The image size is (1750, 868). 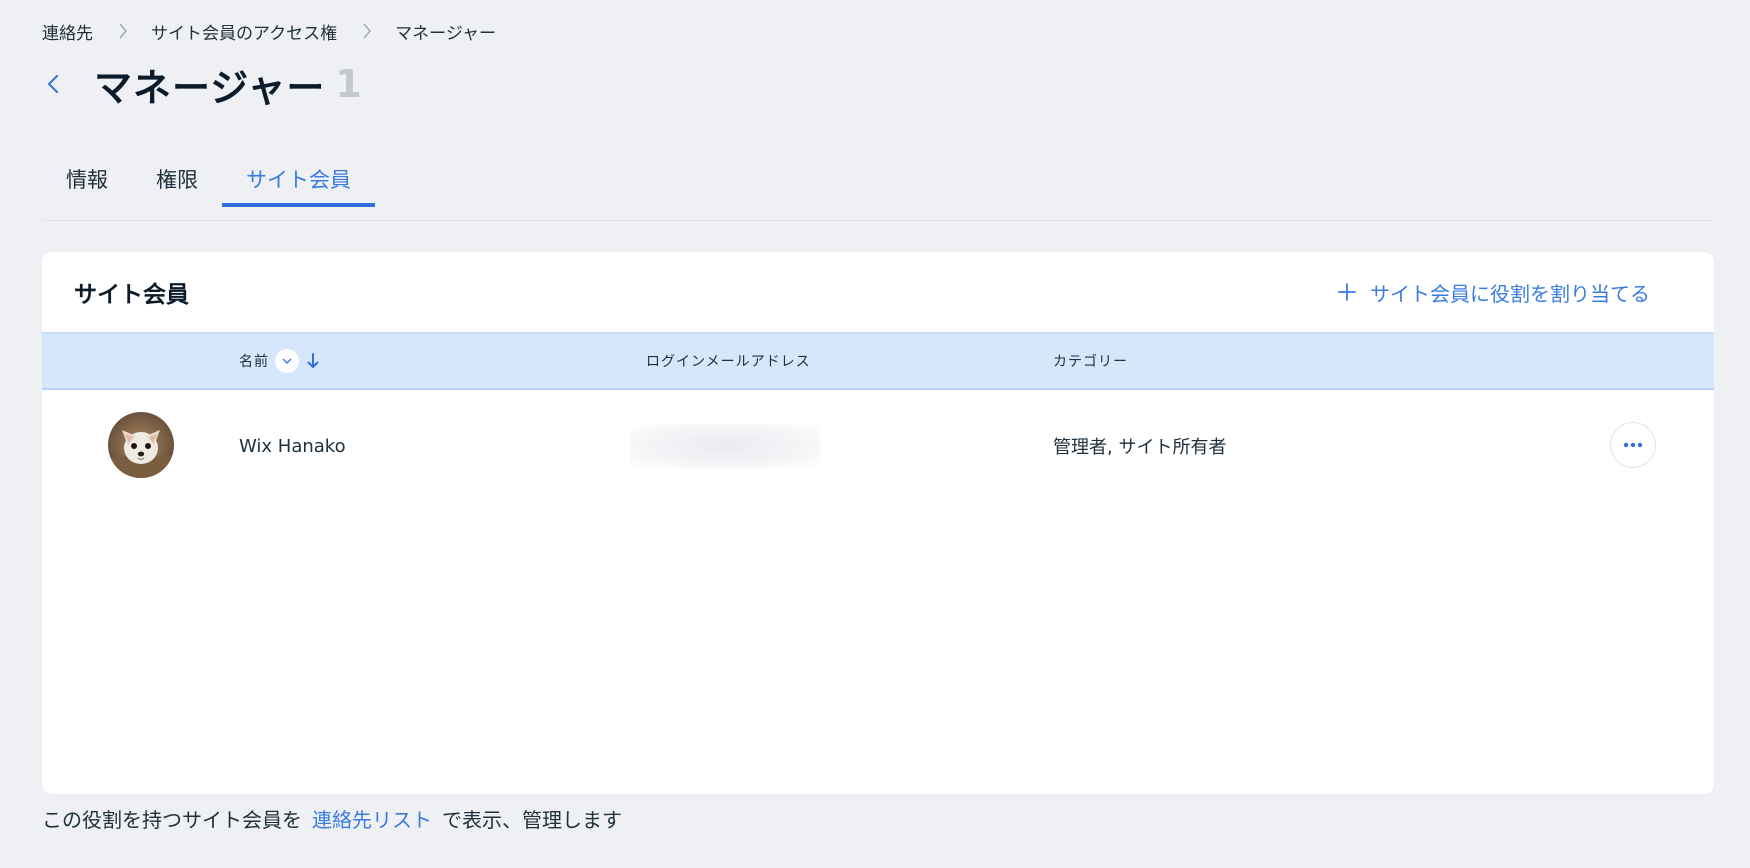 What do you see at coordinates (878, 361) in the screenshot?
I see `table-header: 名前 ログインメールアドレス カテゴリー` at bounding box center [878, 361].